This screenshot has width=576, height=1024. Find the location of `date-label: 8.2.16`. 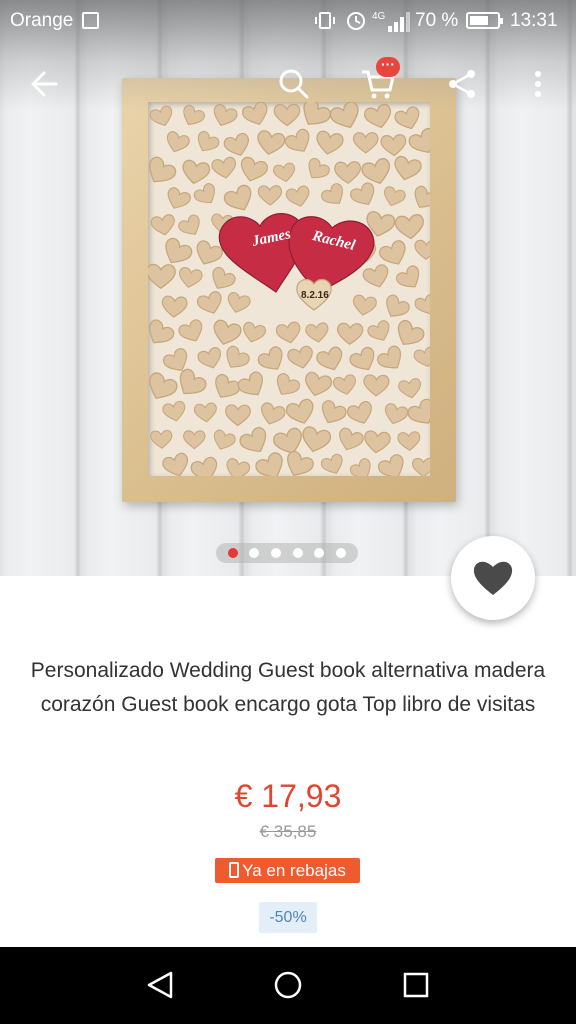

date-label: 8.2.16 is located at coordinates (315, 295).